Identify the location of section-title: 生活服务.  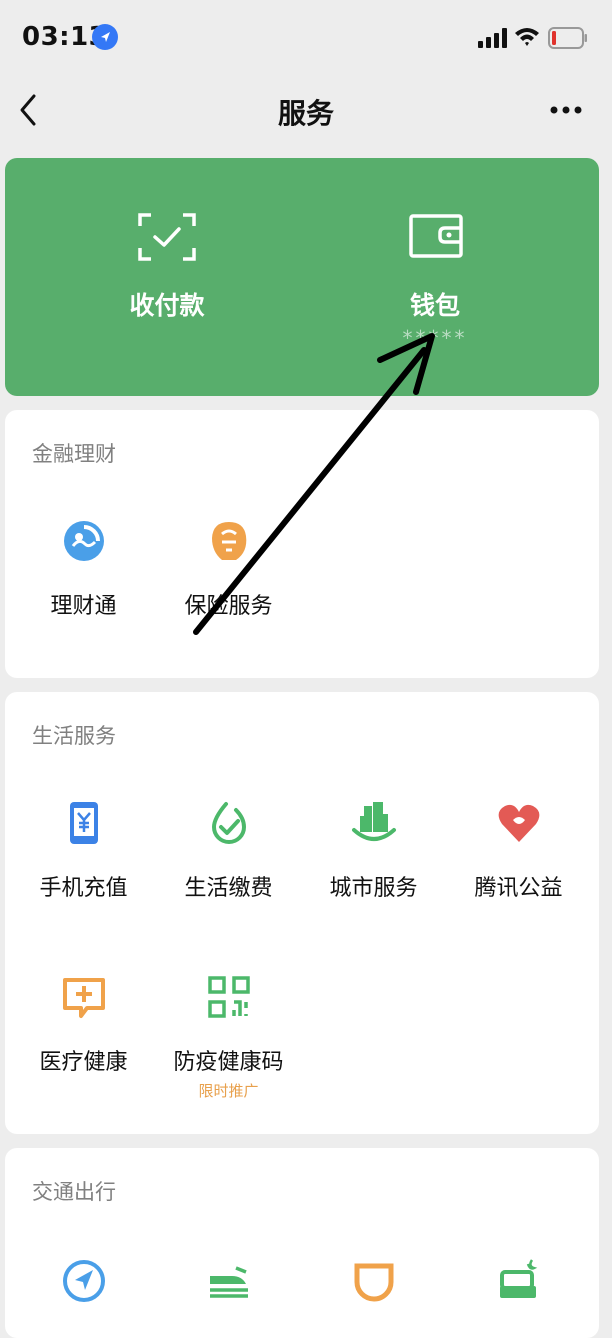
(74, 736).